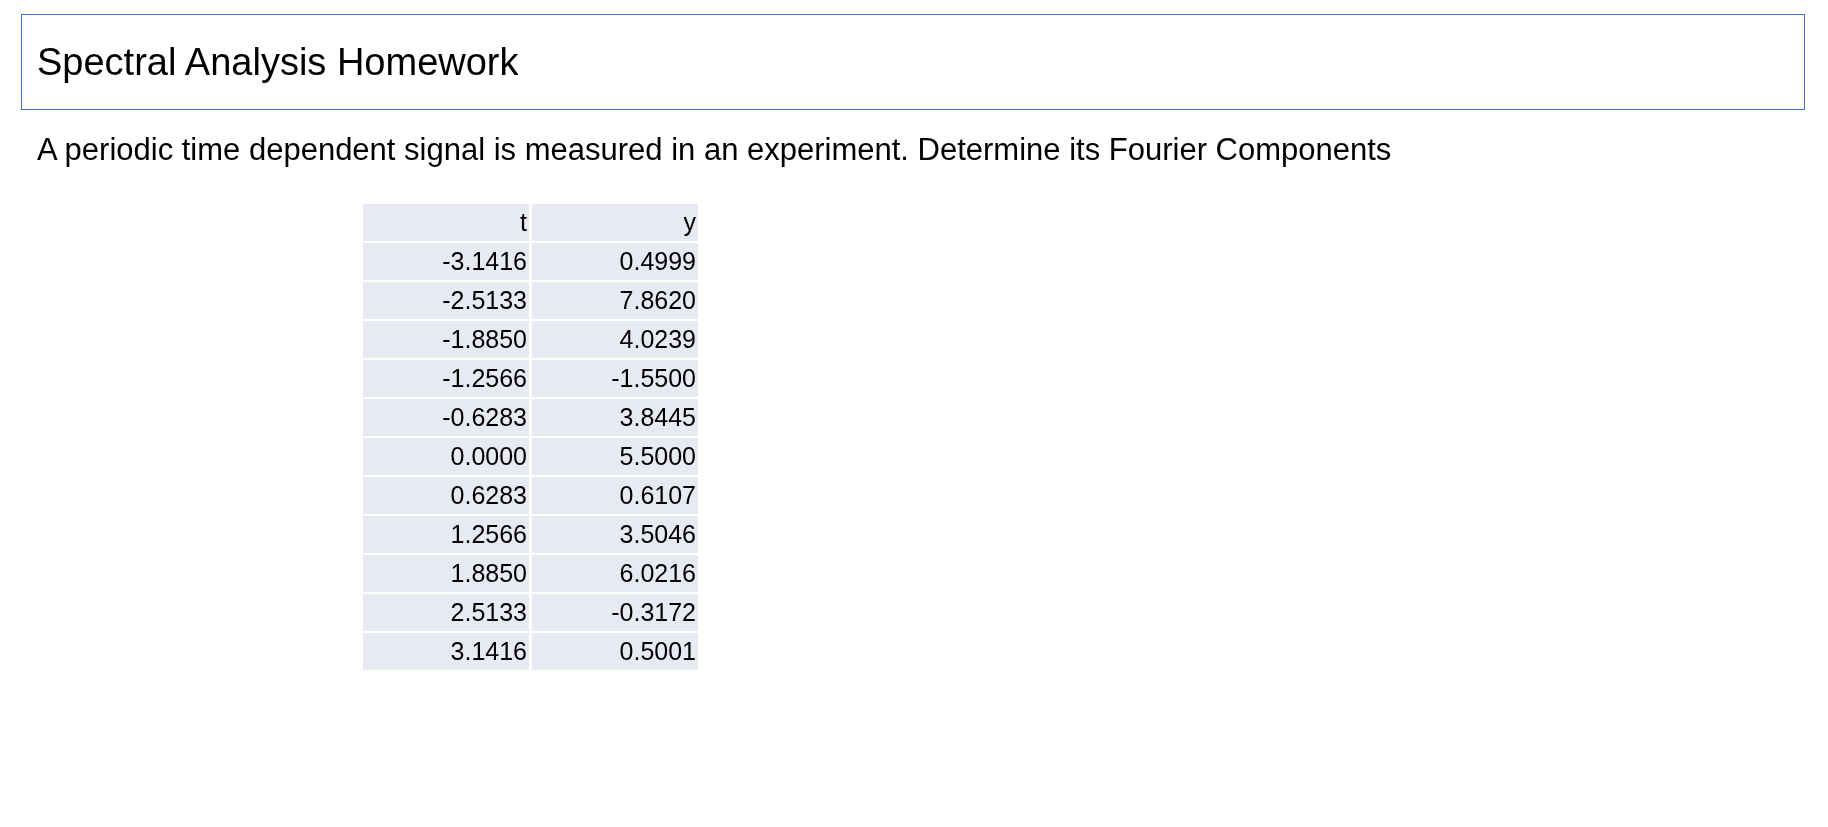 The height and width of the screenshot is (827, 1828). Describe the element at coordinates (615, 300) in the screenshot. I see `table-cell: 7.8620` at that location.